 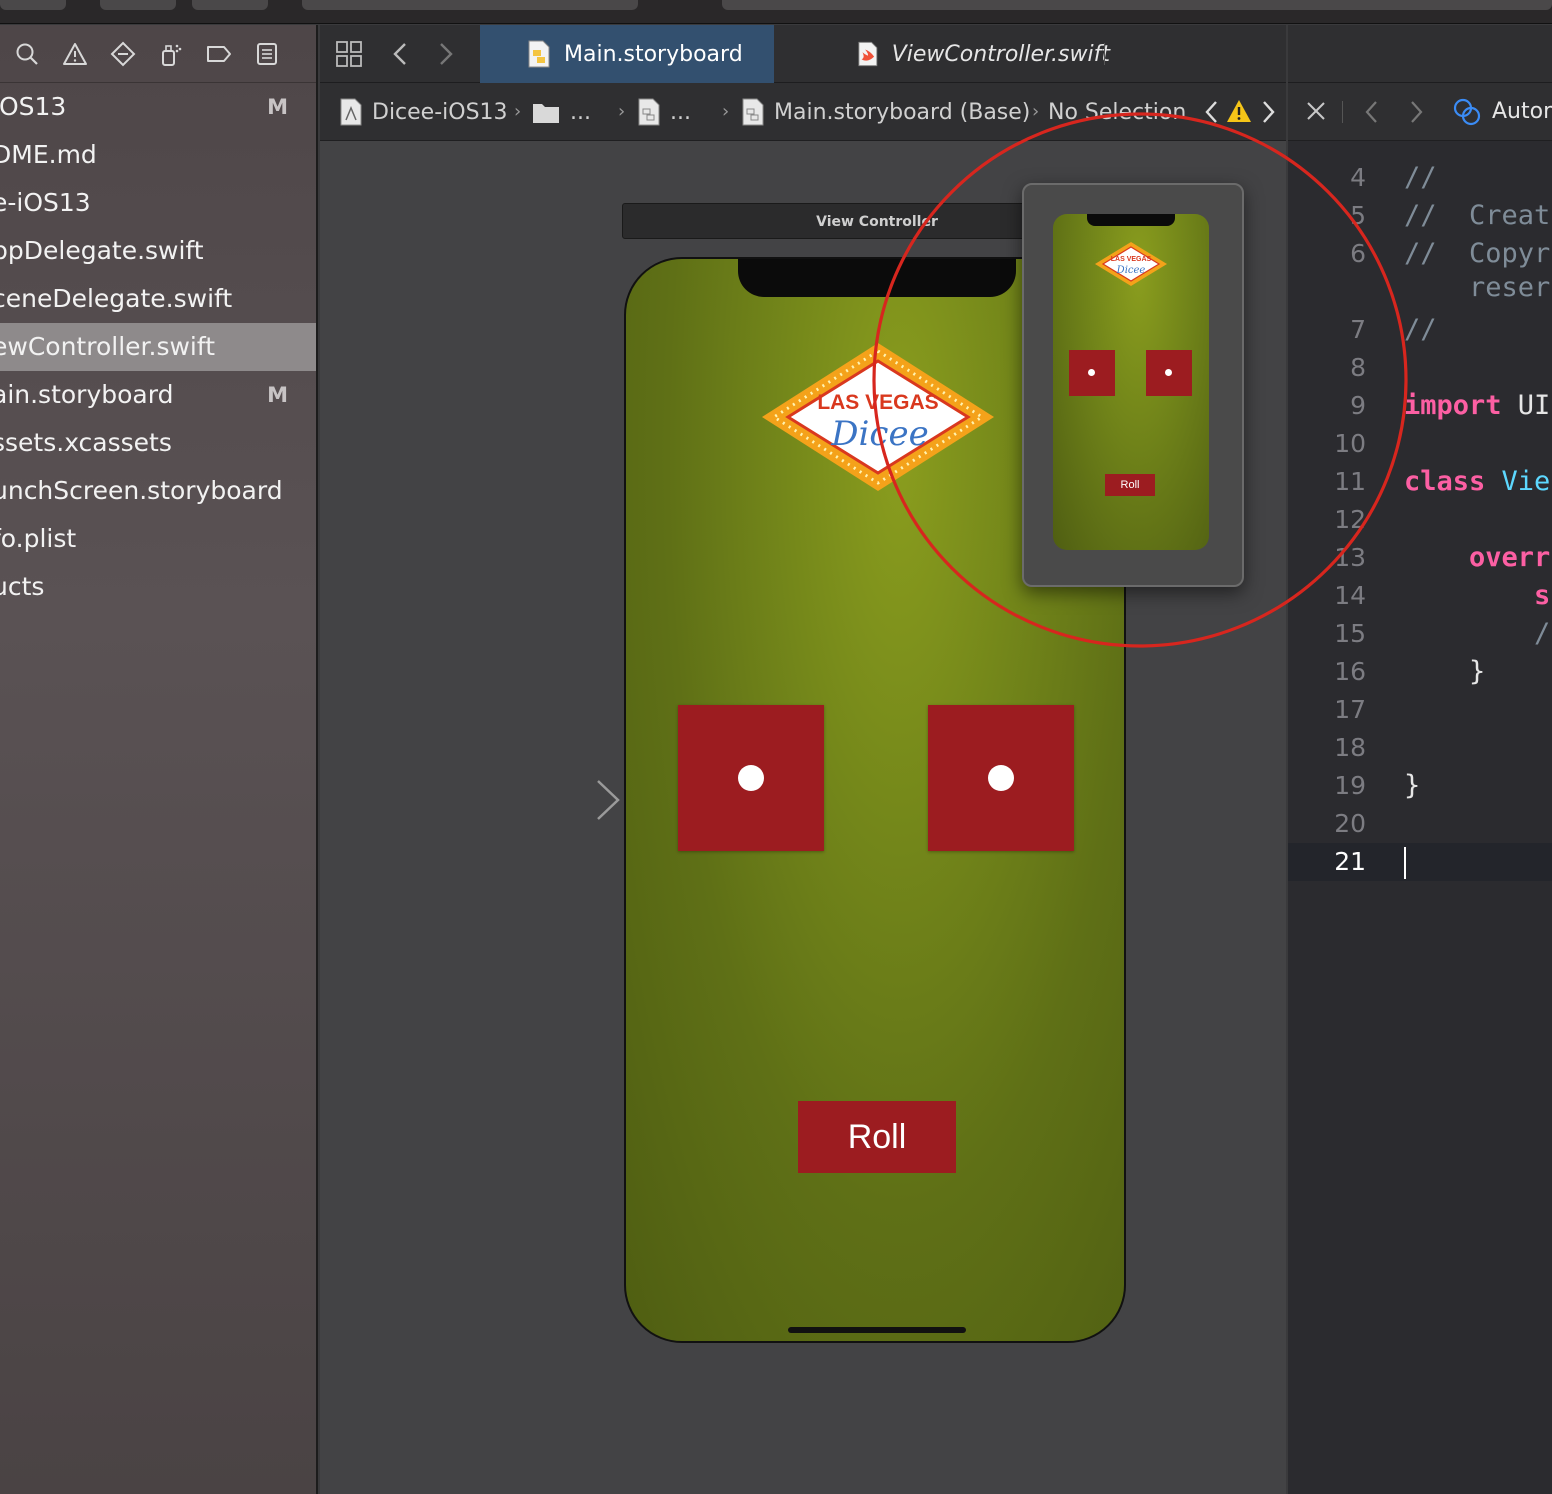 What do you see at coordinates (1092, 373) in the screenshot?
I see `minimap-left-dice` at bounding box center [1092, 373].